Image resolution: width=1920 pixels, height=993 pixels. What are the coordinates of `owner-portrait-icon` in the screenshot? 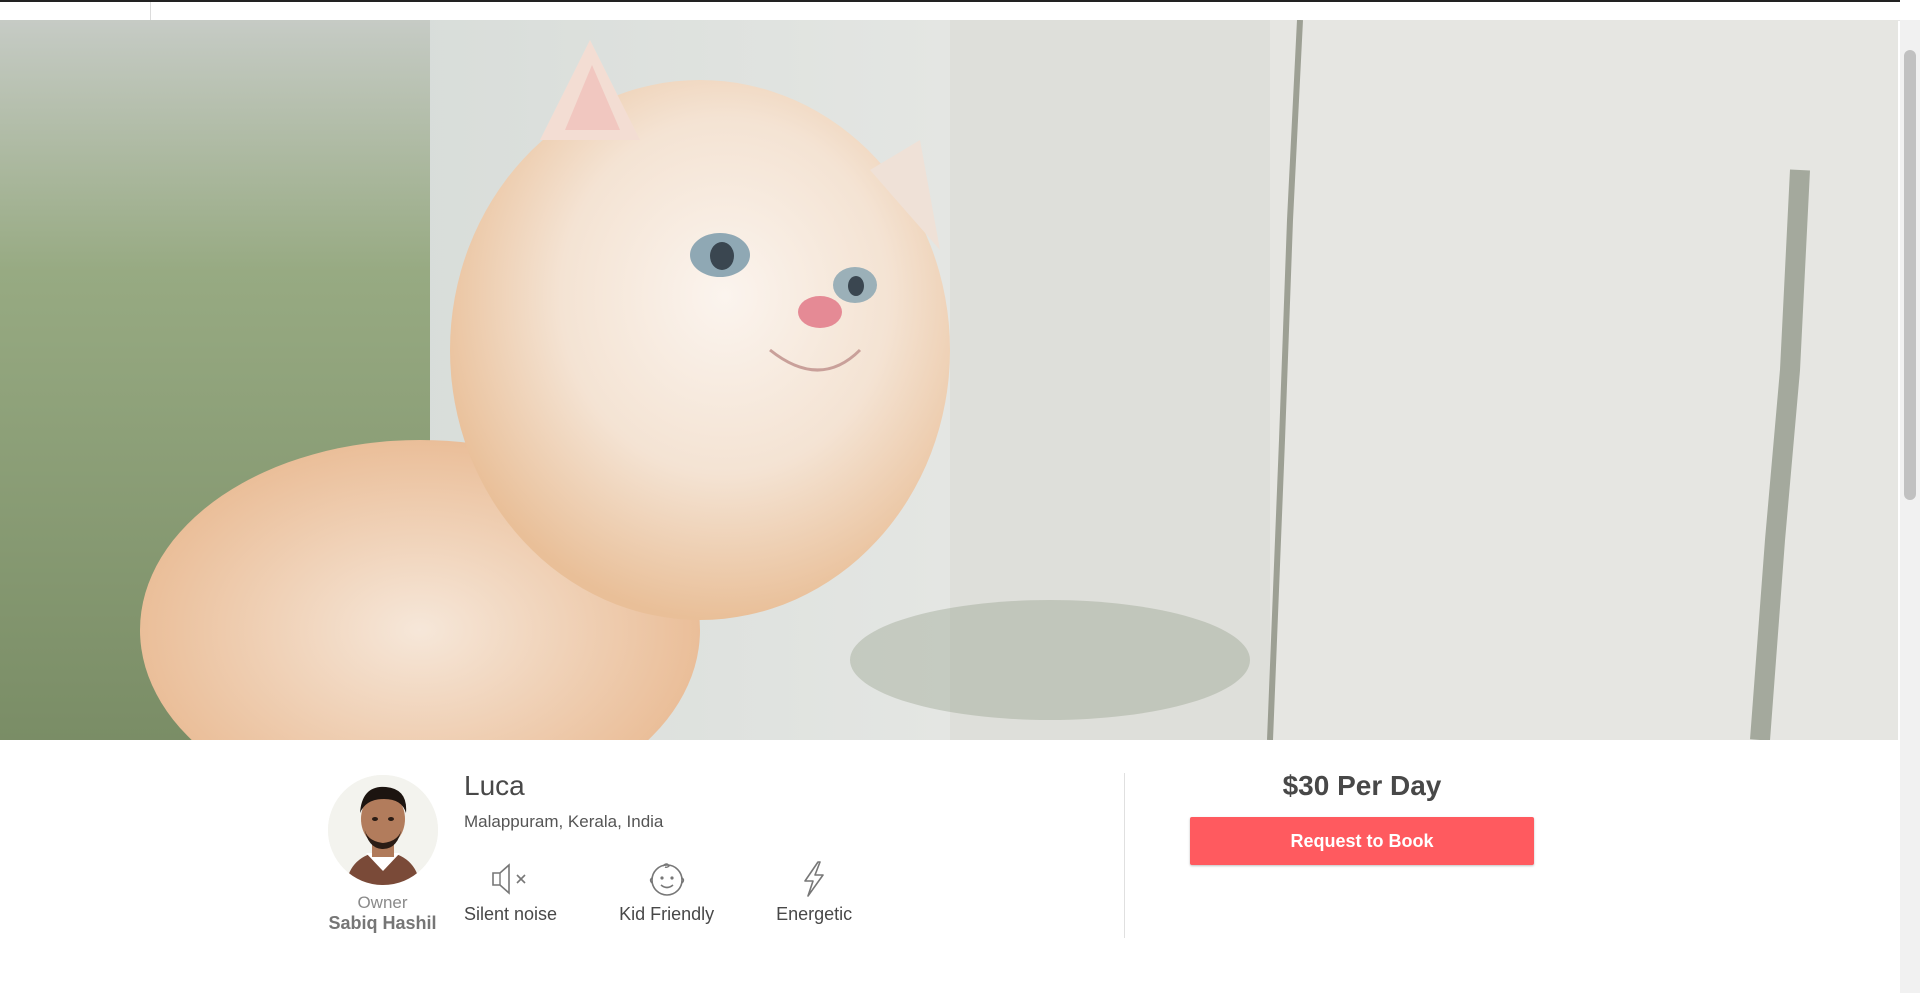 It's located at (382, 830).